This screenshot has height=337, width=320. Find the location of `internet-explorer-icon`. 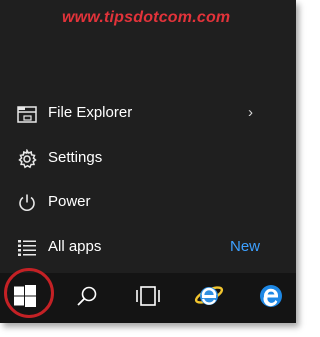

internet-explorer-icon is located at coordinates (209, 298).